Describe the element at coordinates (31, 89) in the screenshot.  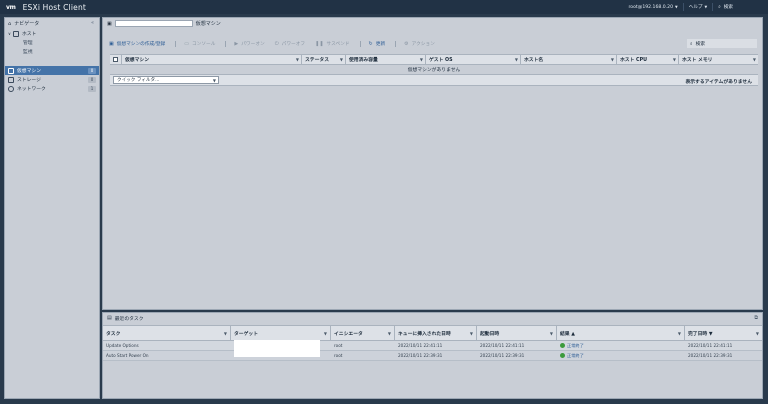
I see `sidebar-item-label: ネットワーク` at that location.